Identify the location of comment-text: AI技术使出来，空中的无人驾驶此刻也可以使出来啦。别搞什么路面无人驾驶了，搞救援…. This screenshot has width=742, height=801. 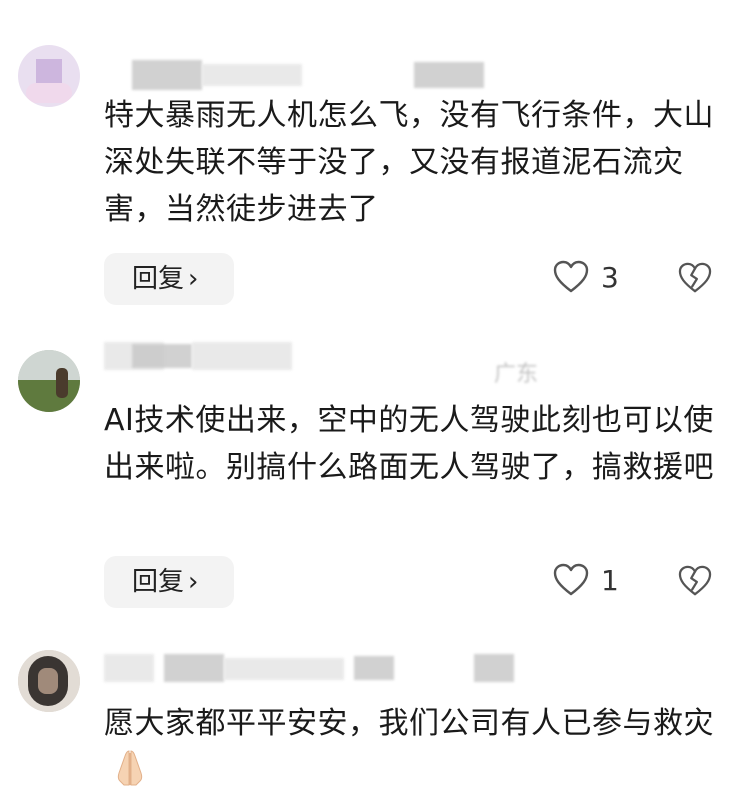
(409, 444).